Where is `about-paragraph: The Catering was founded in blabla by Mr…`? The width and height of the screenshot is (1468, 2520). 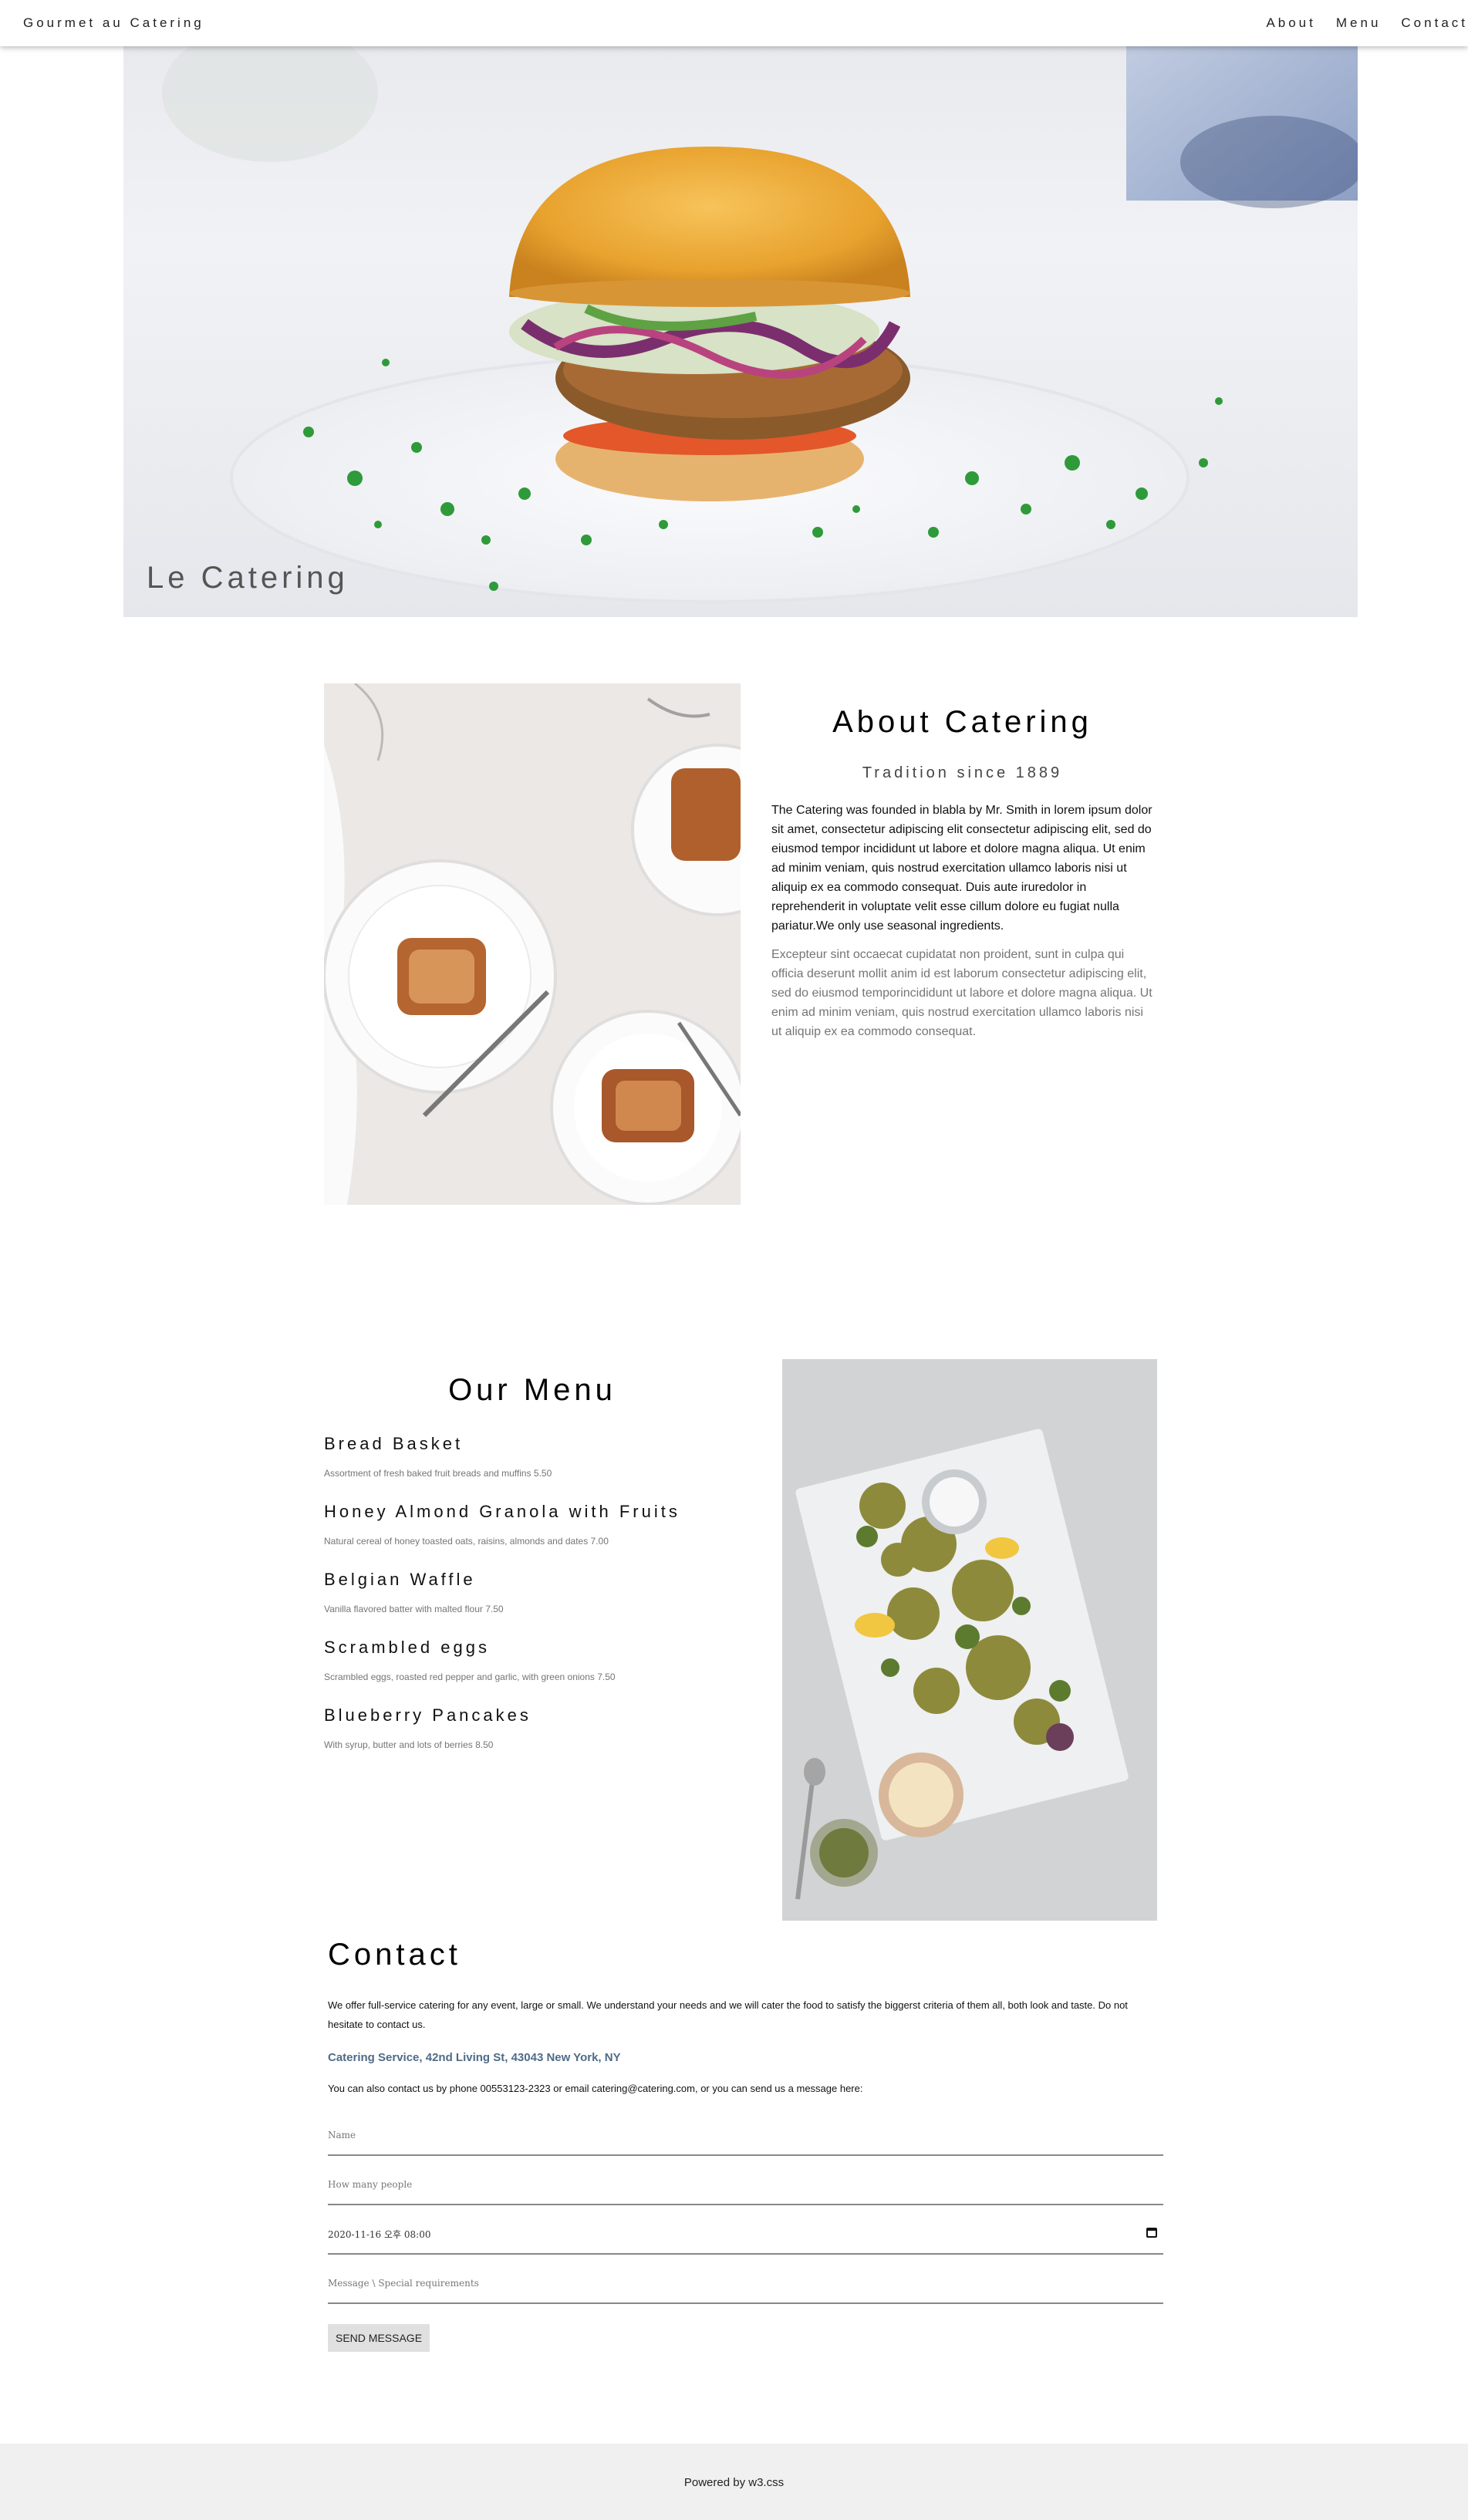
about-paragraph: The Catering was founded in blabla by Mr… is located at coordinates (961, 869).